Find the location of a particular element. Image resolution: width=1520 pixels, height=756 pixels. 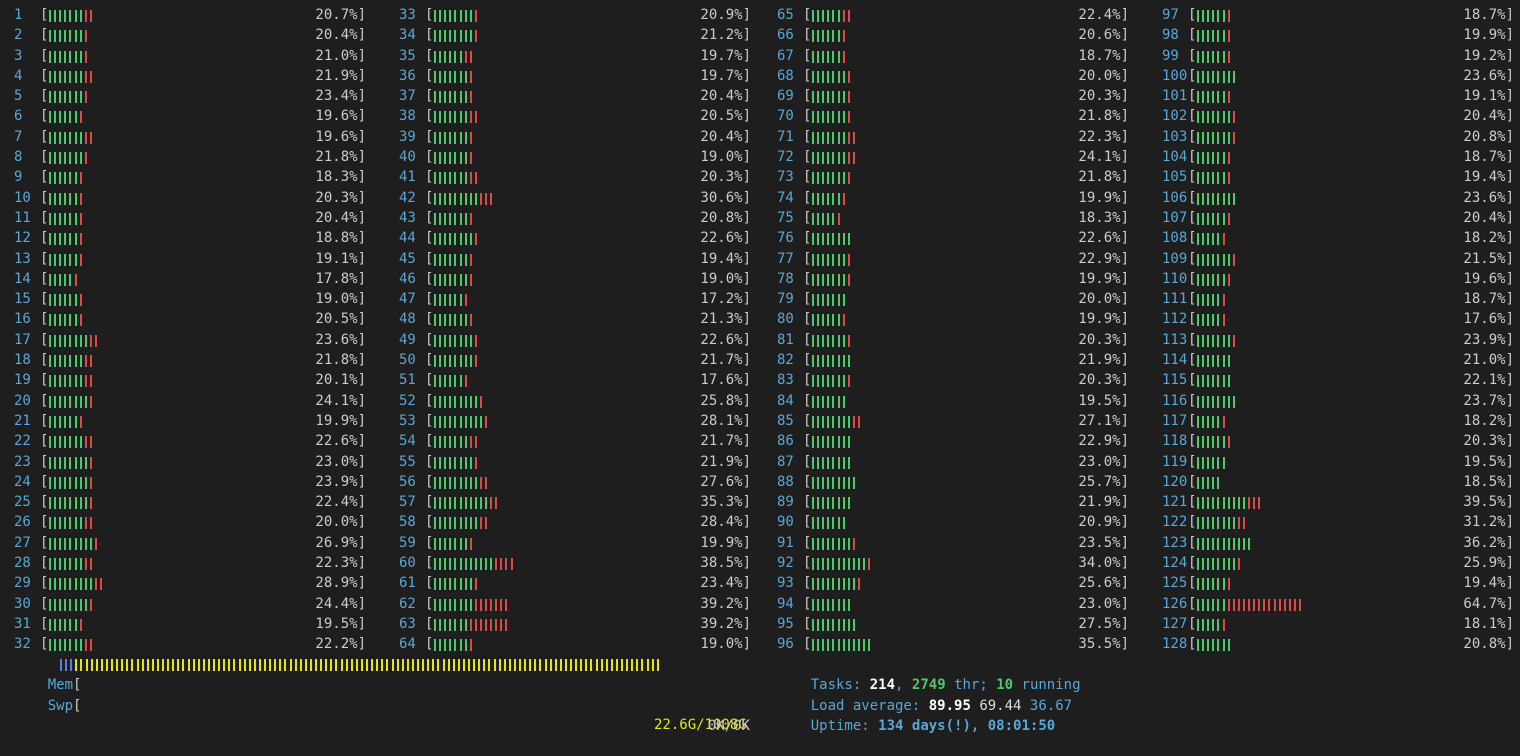

cpu-meter-67: 67[18.7%] is located at coordinates (953, 56).